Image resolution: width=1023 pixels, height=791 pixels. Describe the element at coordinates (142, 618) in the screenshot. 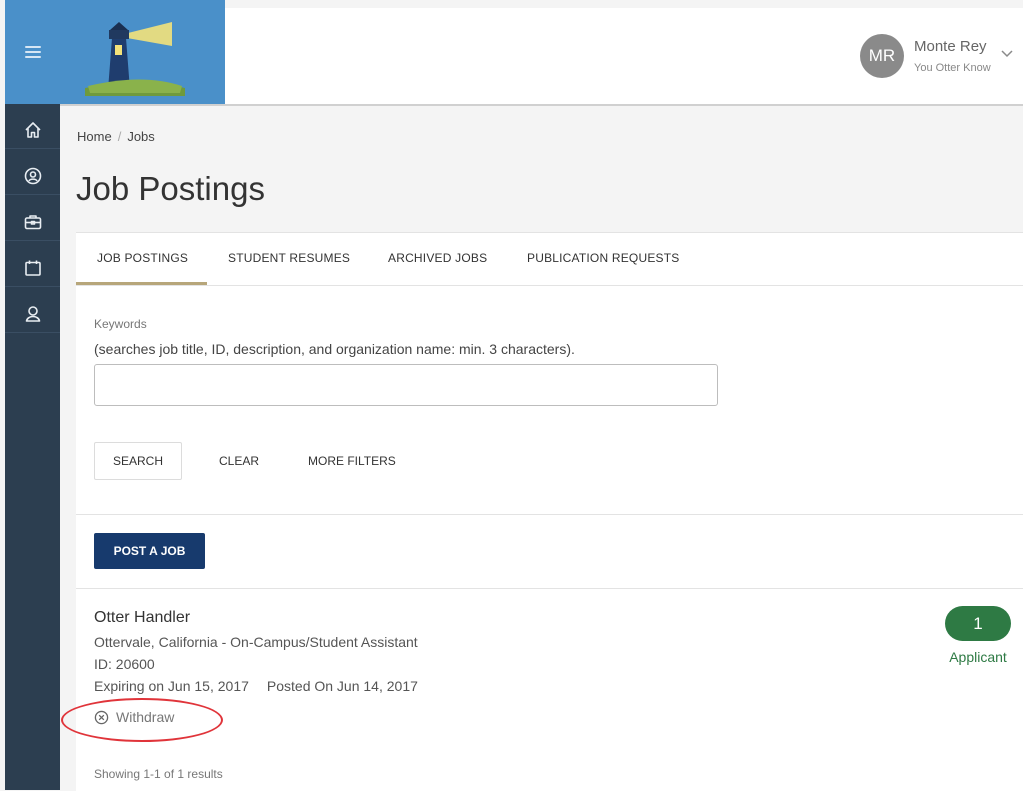

I see `job-title-link: Otter Handler` at that location.